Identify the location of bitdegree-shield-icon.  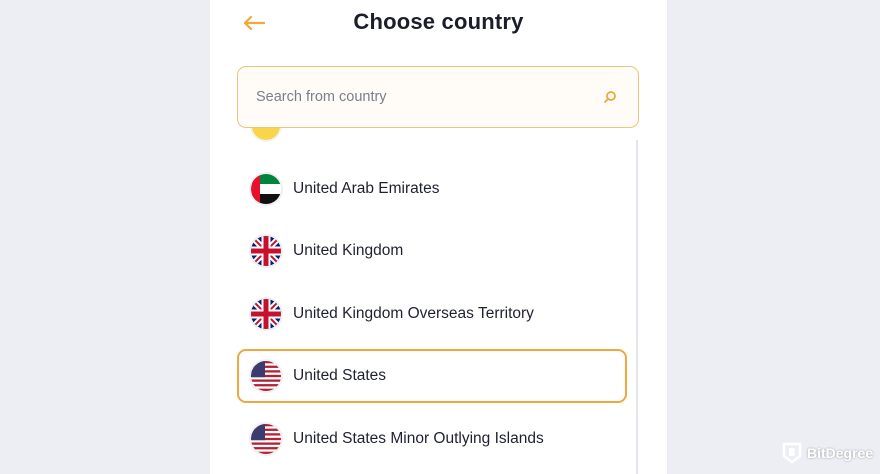
(792, 453).